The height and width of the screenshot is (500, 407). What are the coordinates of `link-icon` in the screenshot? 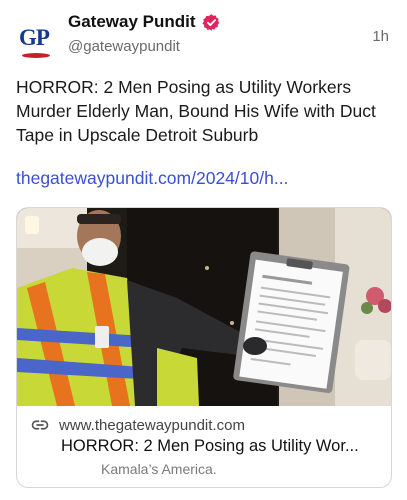 It's located at (40, 425).